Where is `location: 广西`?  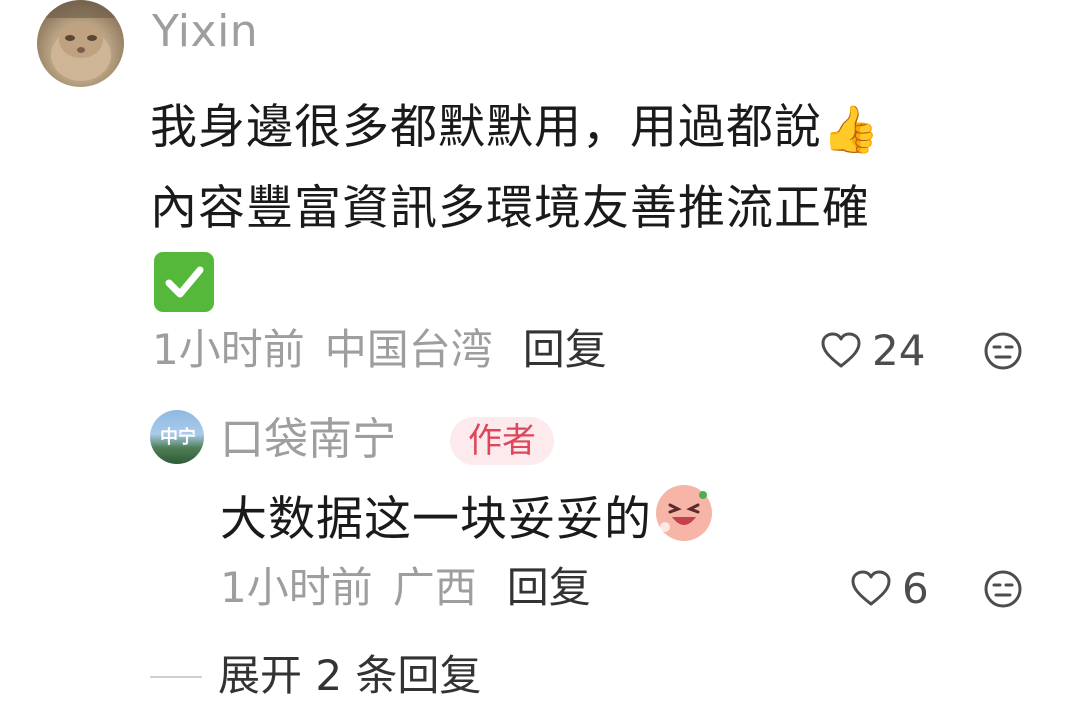 location: 广西 is located at coordinates (434, 587).